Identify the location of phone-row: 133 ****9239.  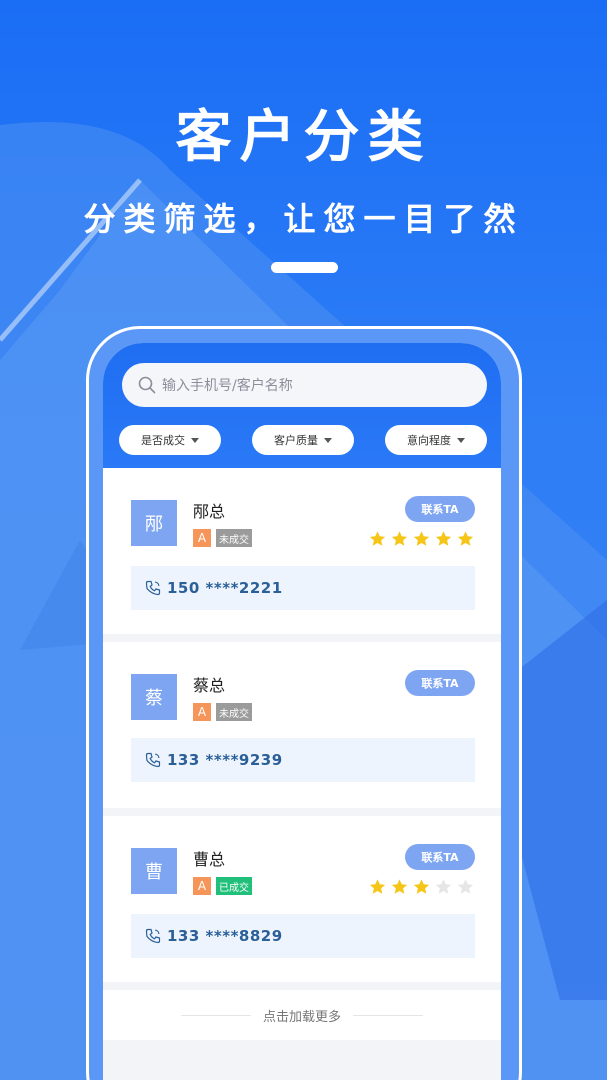
(303, 760).